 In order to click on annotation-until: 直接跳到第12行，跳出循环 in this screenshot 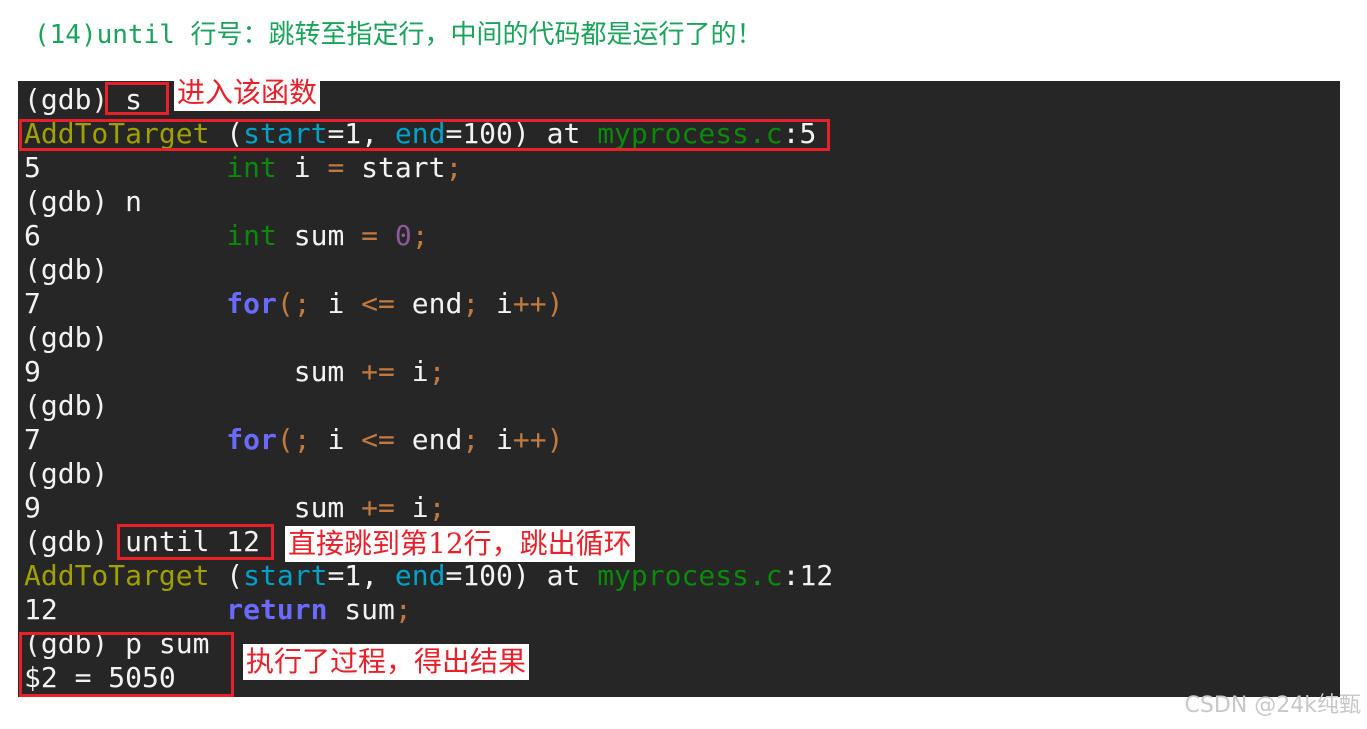, I will do `click(460, 544)`.